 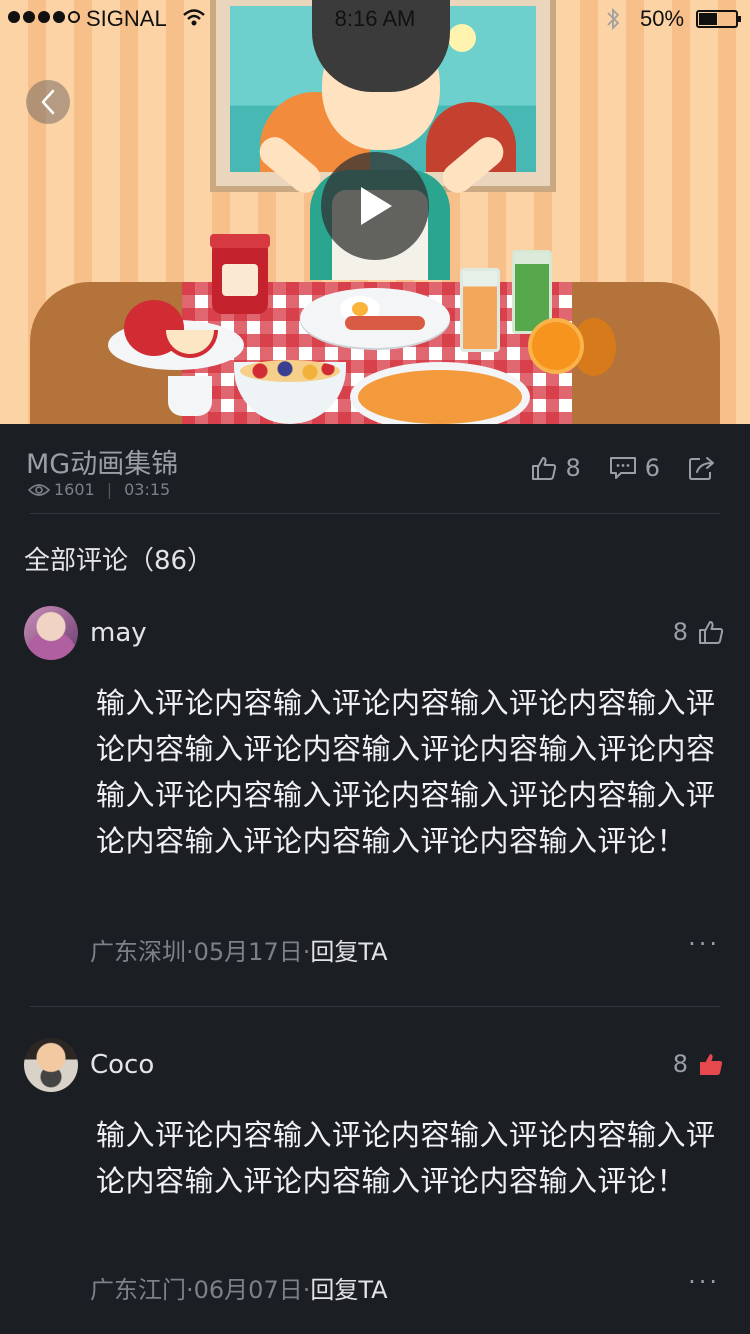 What do you see at coordinates (662, 18) in the screenshot?
I see `battery-percentage: 50%` at bounding box center [662, 18].